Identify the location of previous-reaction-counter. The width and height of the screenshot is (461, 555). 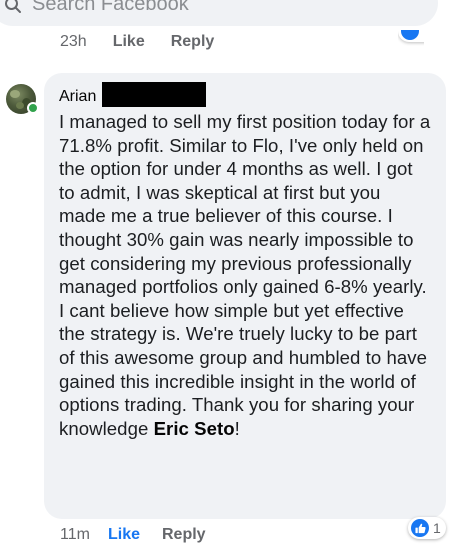
(411, 38).